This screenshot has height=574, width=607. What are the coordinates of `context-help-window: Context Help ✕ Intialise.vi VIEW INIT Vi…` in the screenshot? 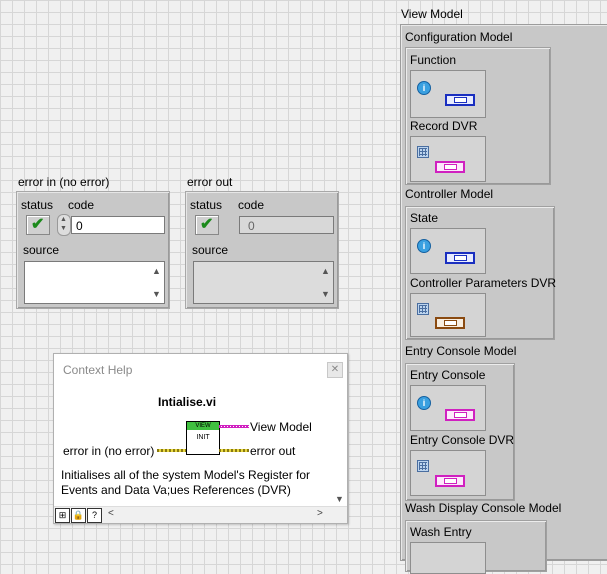 It's located at (200, 438).